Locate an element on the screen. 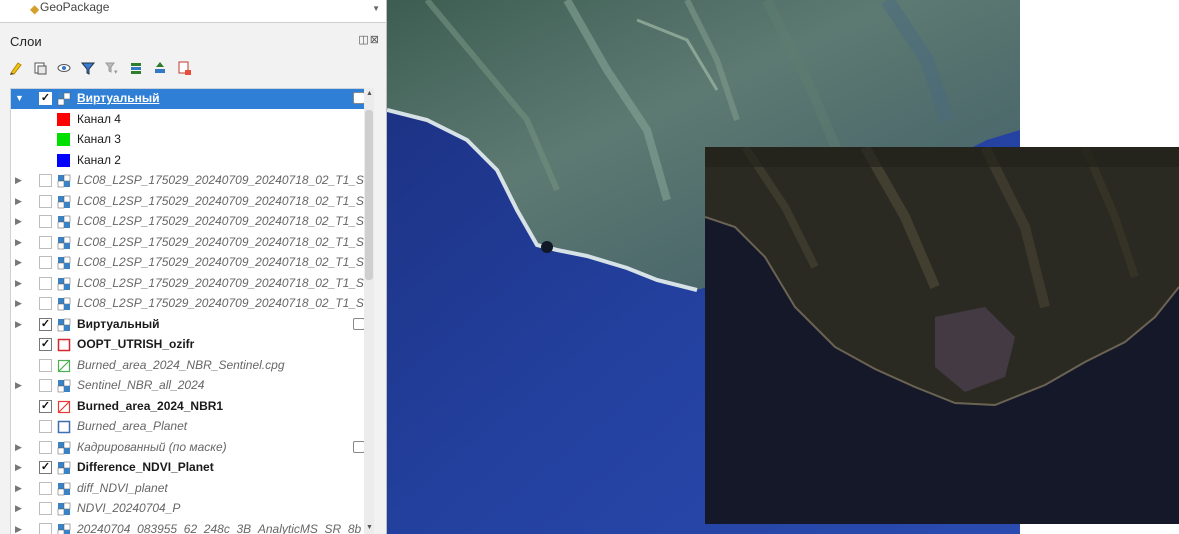  style-manager-icon is located at coordinates (16, 68).